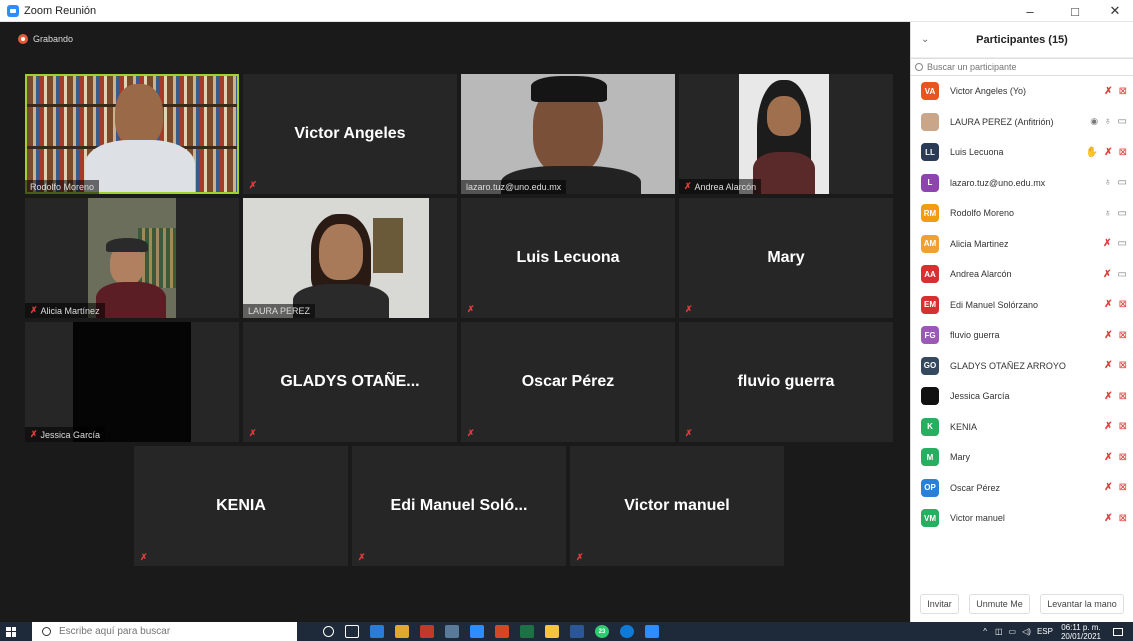  Describe the element at coordinates (1026, 631) in the screenshot. I see `volume-icon: ◁)` at that location.